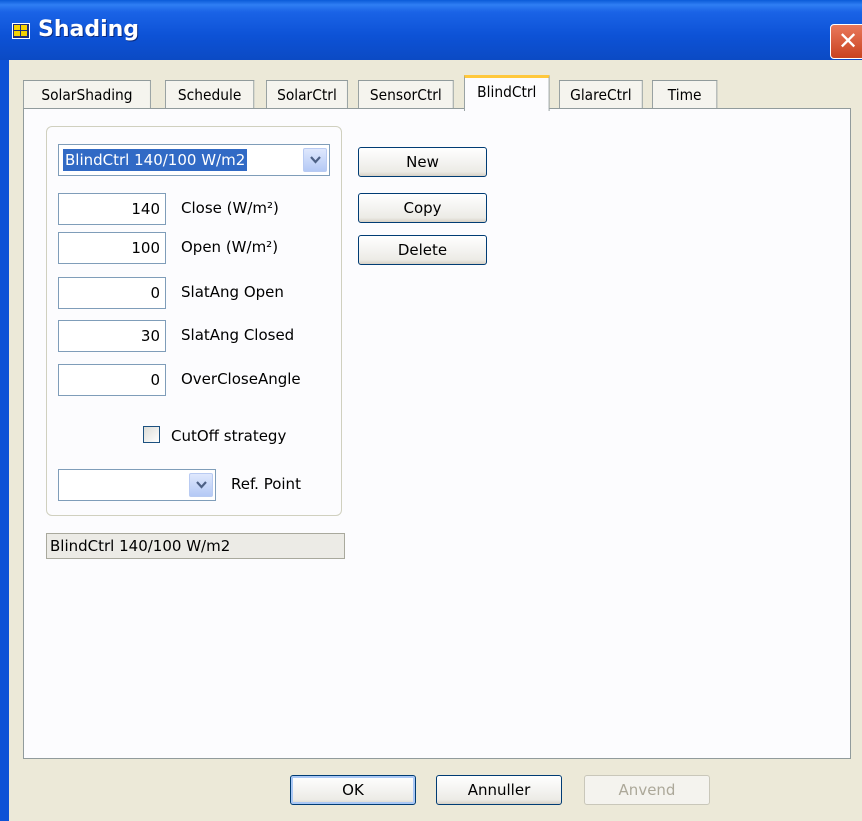  Describe the element at coordinates (422, 162) in the screenshot. I see `new-button: New` at that location.